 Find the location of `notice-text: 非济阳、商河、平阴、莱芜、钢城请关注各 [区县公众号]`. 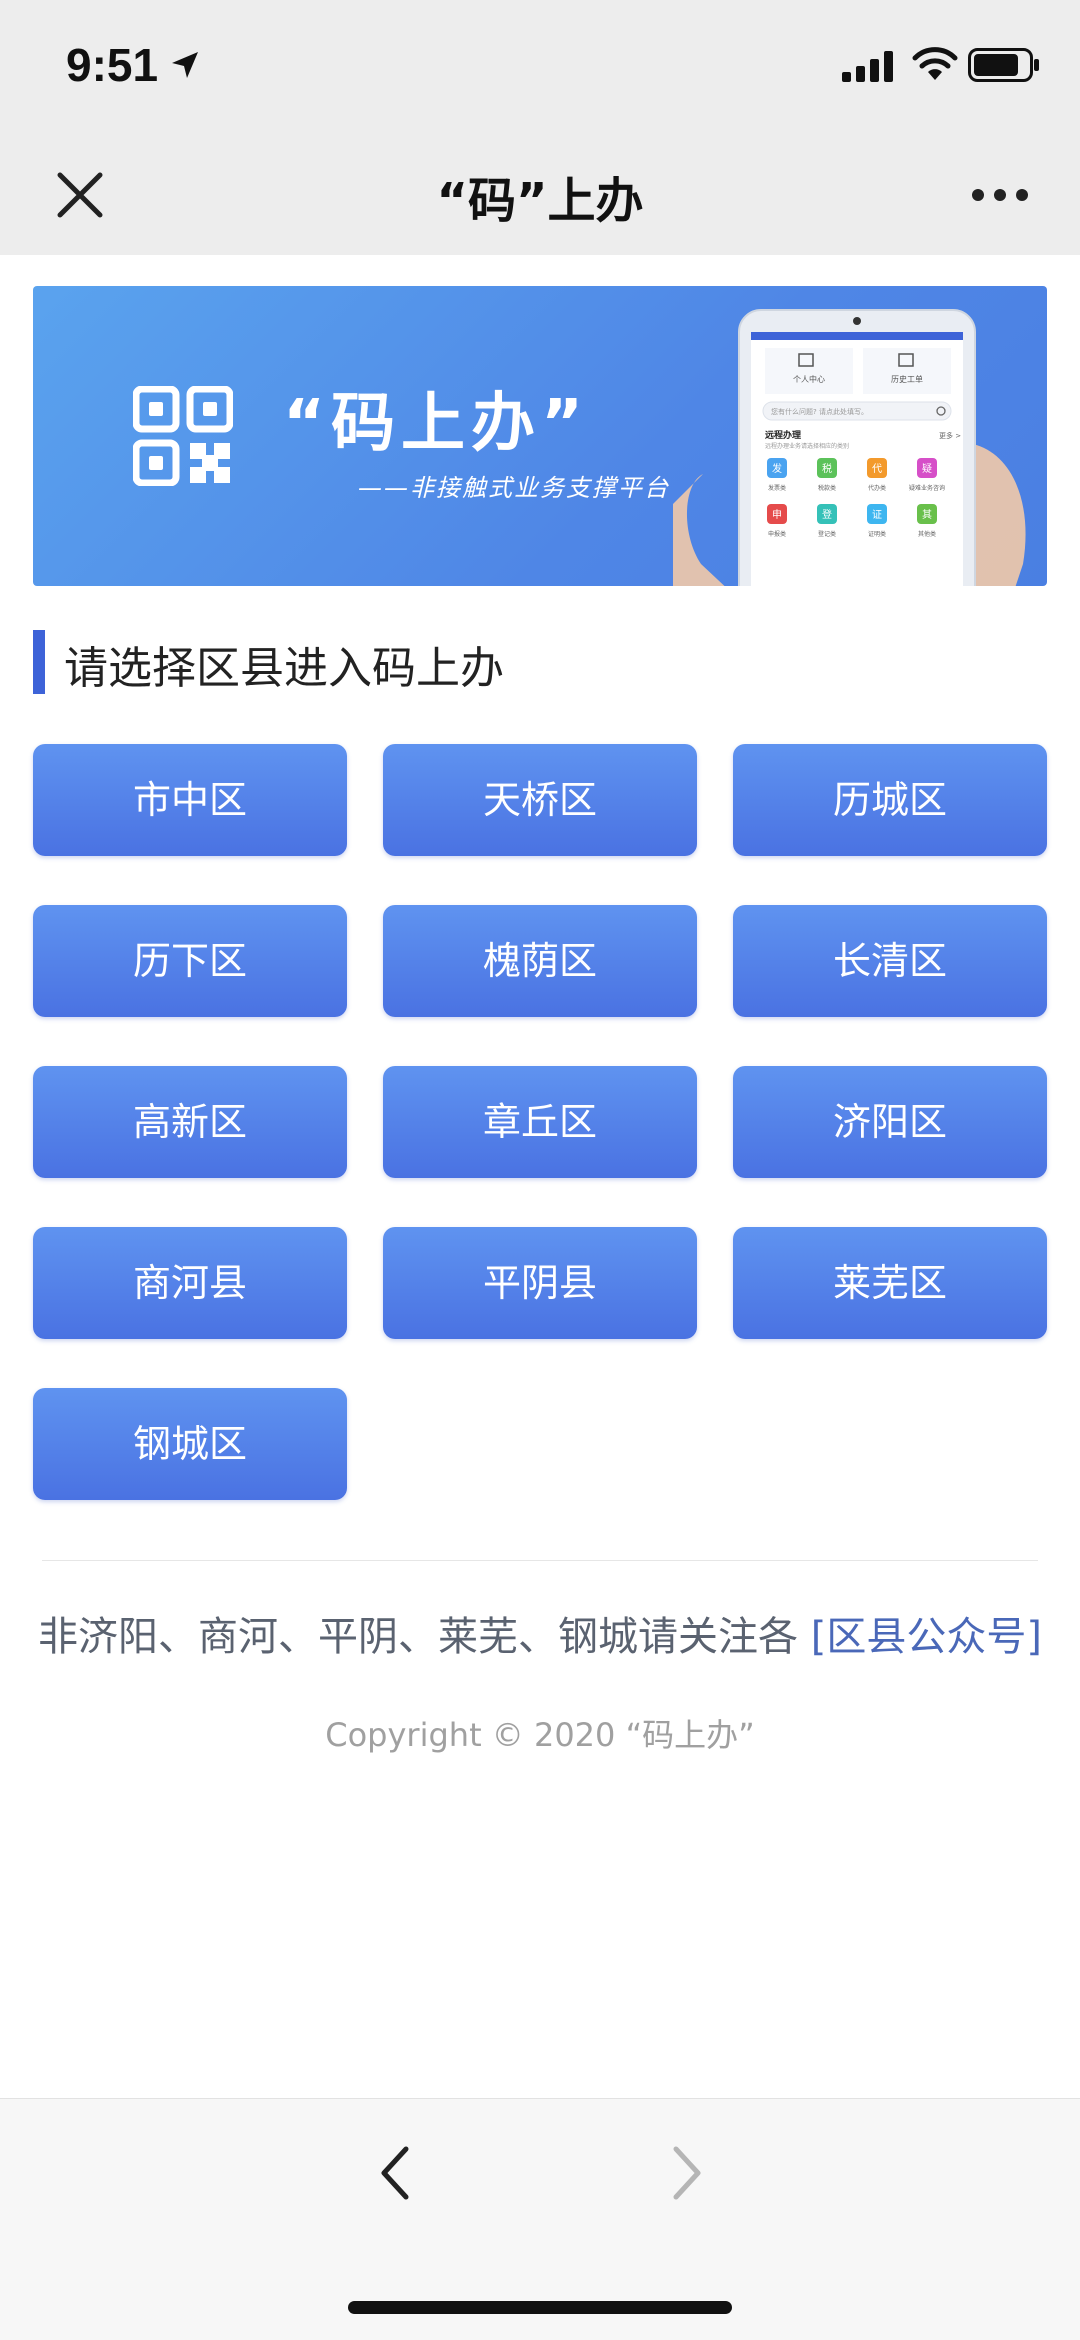

notice-text: 非济阳、商河、平阴、莱芜、钢城请关注各 [区县公众号] is located at coordinates (540, 1633).